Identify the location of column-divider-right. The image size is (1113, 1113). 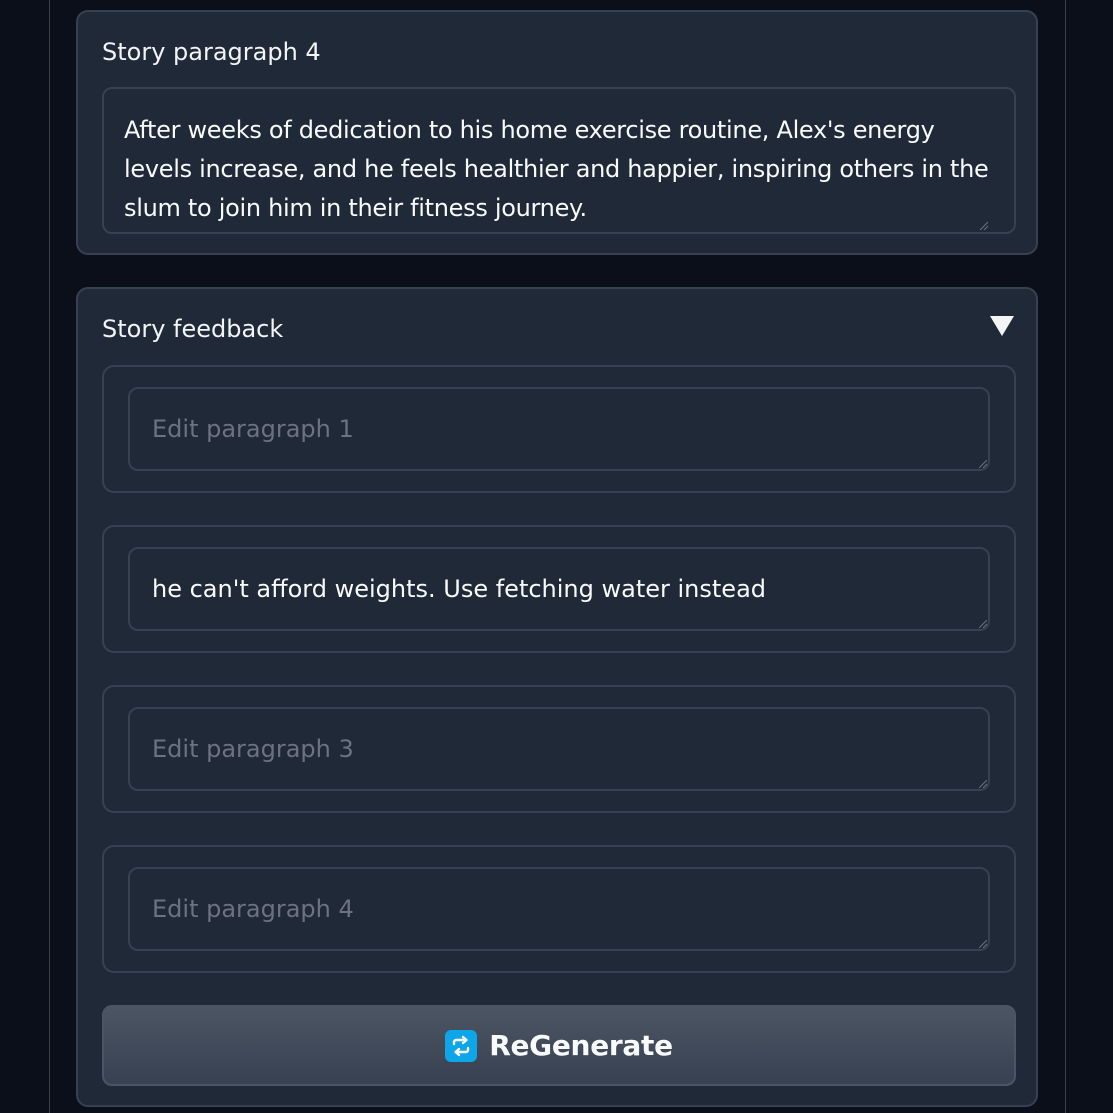
(1065, 556).